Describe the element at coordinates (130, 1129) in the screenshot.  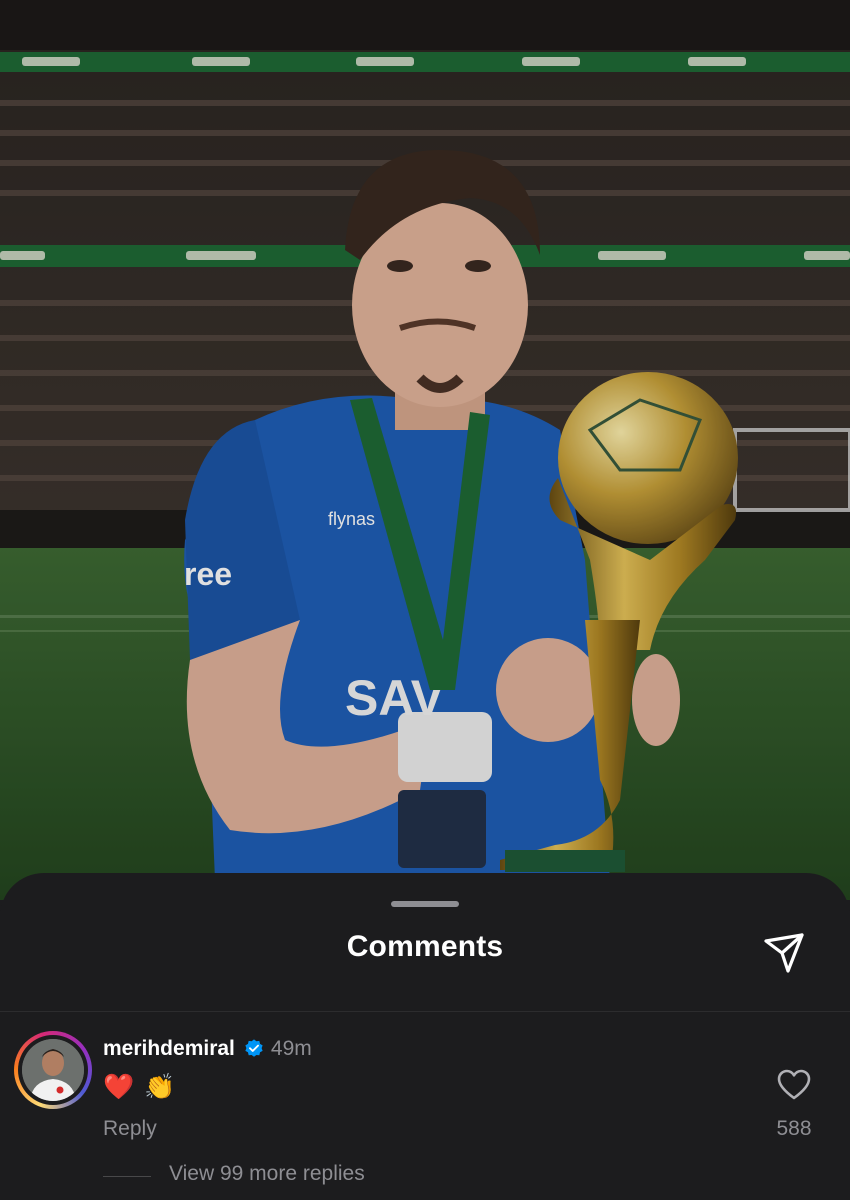
I see `reply-button: Reply` at that location.